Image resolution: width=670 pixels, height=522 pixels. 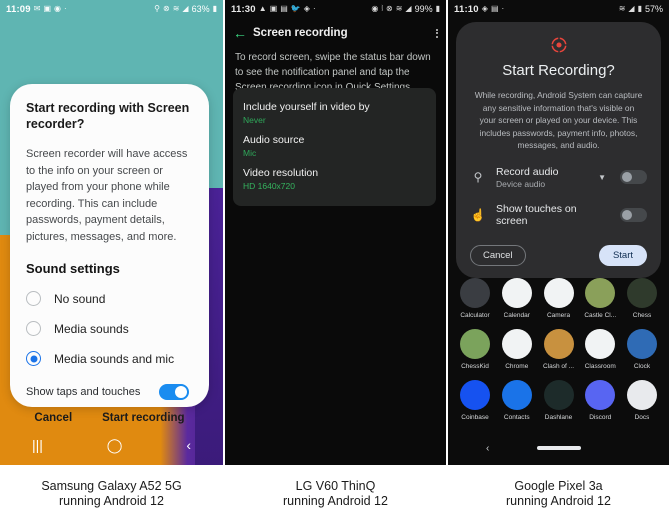 What do you see at coordinates (622, 255) in the screenshot?
I see `start-button: Start` at bounding box center [622, 255].